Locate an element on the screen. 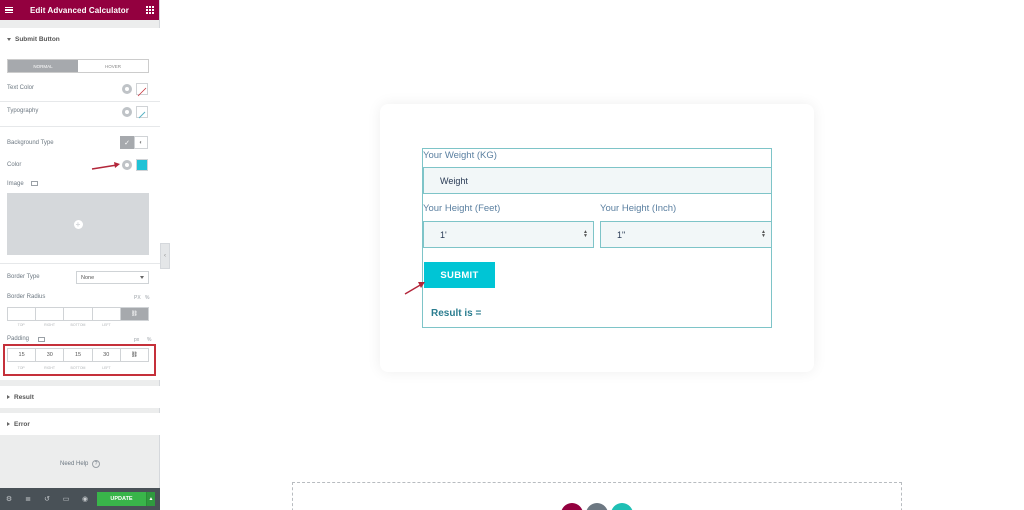 The width and height of the screenshot is (1024, 510). preview-eye-icon: ◉ is located at coordinates (85, 499).